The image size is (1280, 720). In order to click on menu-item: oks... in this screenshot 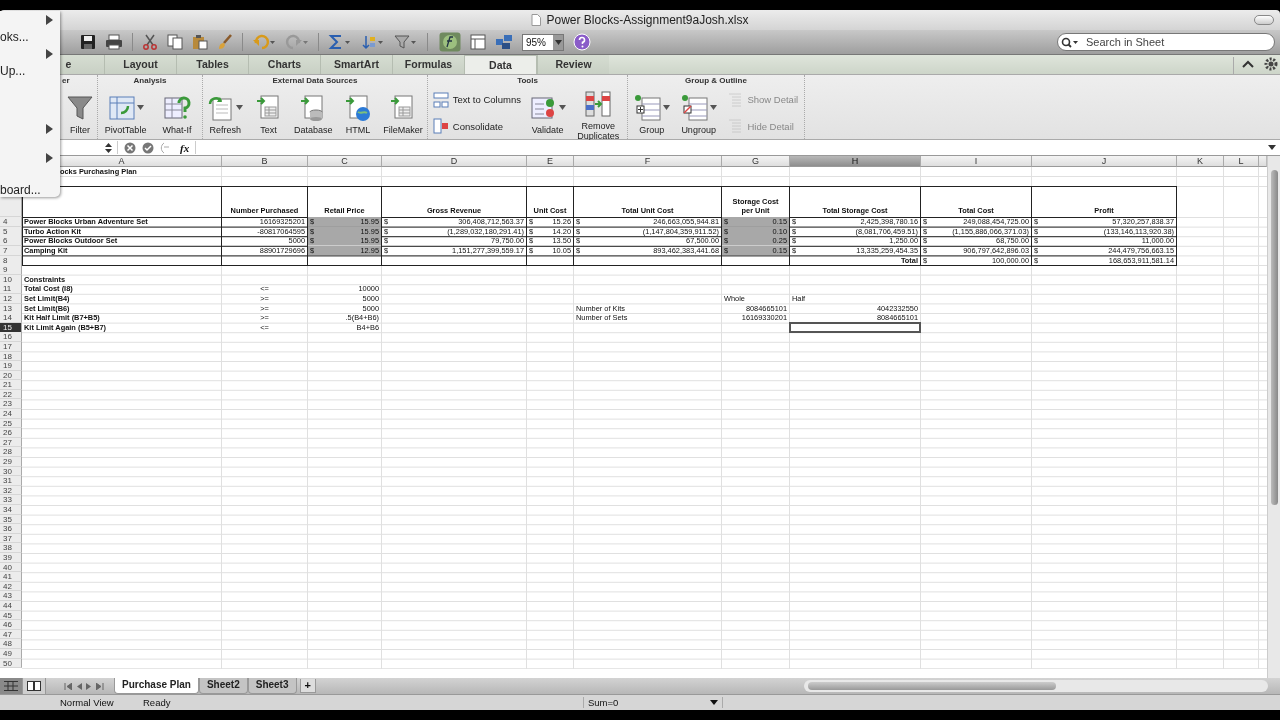, I will do `click(30, 36)`.